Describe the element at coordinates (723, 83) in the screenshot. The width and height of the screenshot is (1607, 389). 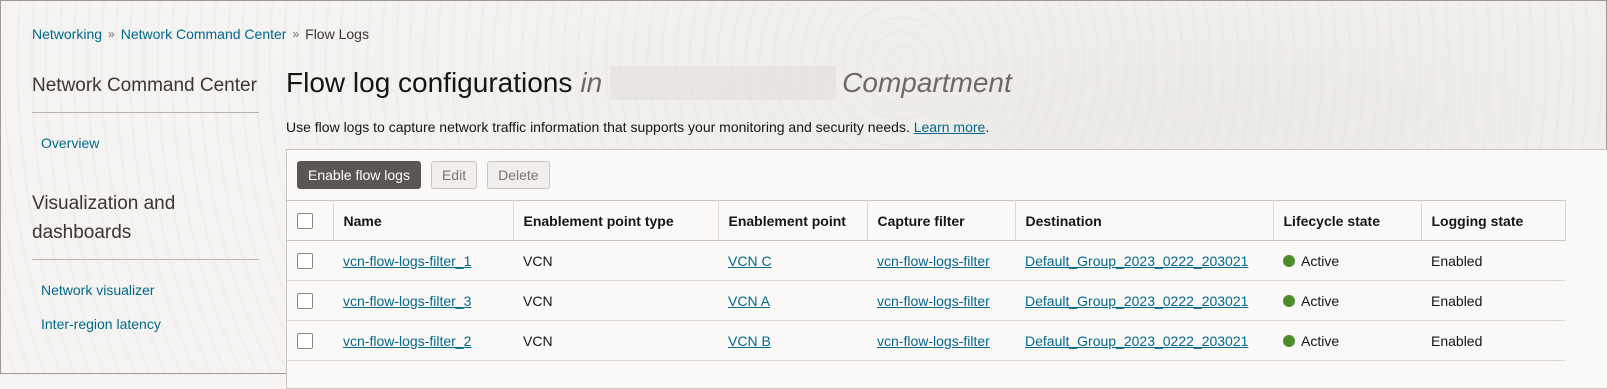
I see `compartment-name-redacted` at that location.